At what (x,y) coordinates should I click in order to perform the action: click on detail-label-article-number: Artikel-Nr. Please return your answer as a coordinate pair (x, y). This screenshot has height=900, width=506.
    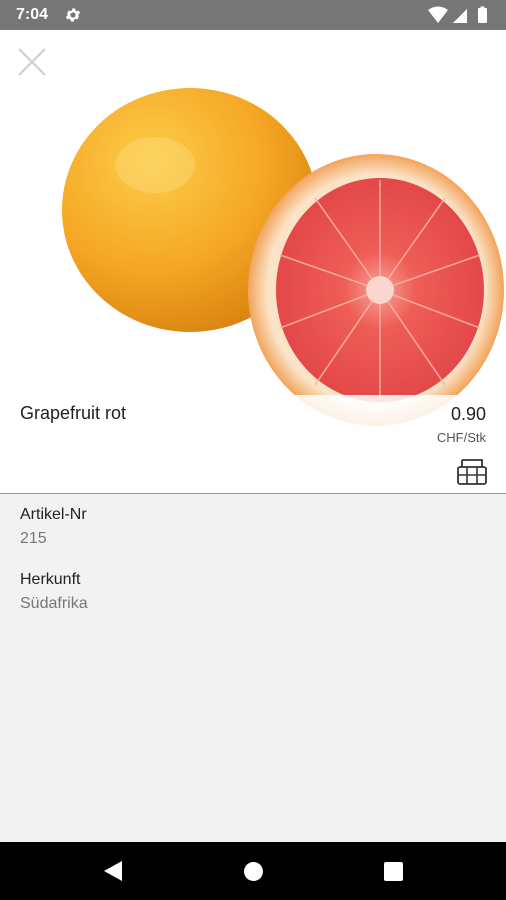
    Looking at the image, I should click on (53, 514).